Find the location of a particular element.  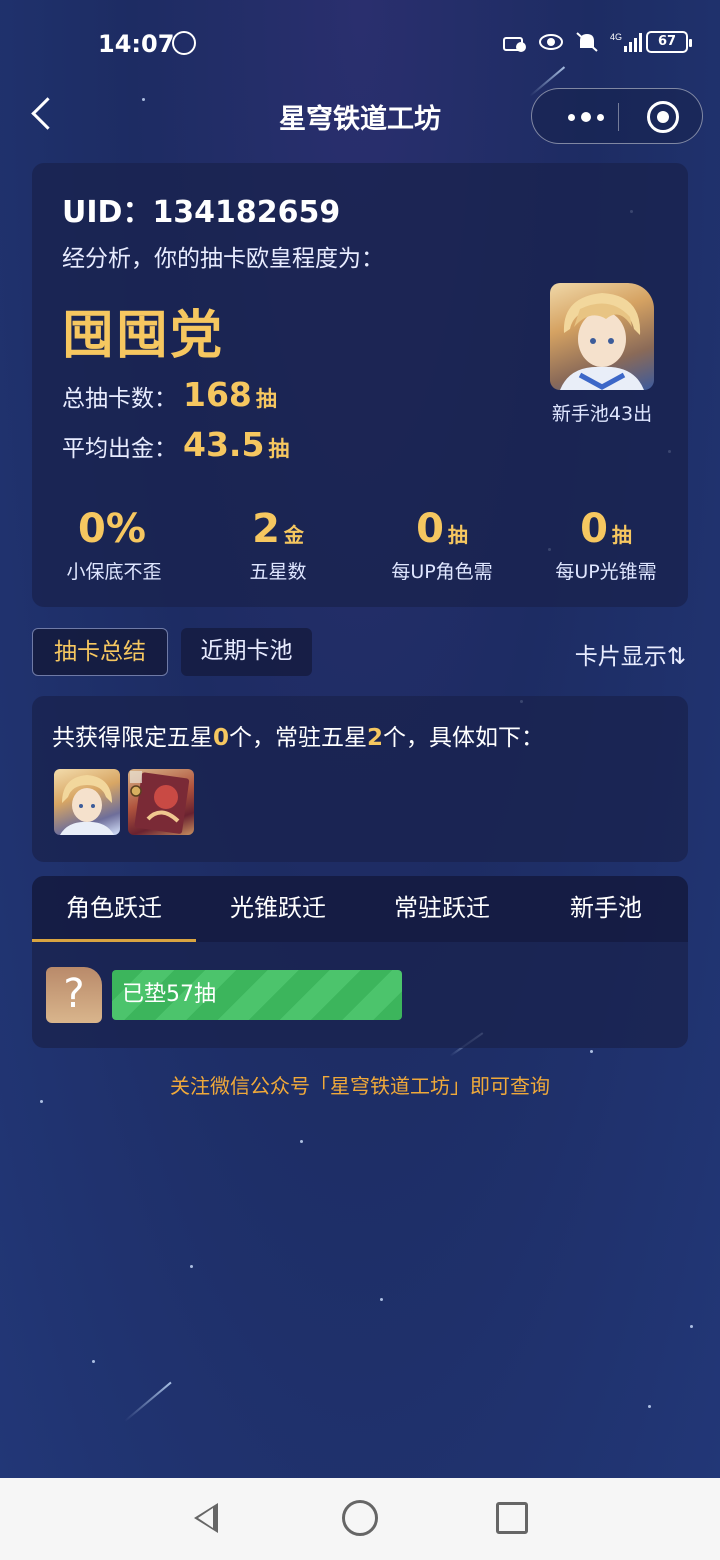

five-star-summary: 共获得限定五星0个，常驻五星2个，具体如下： is located at coordinates (298, 735).